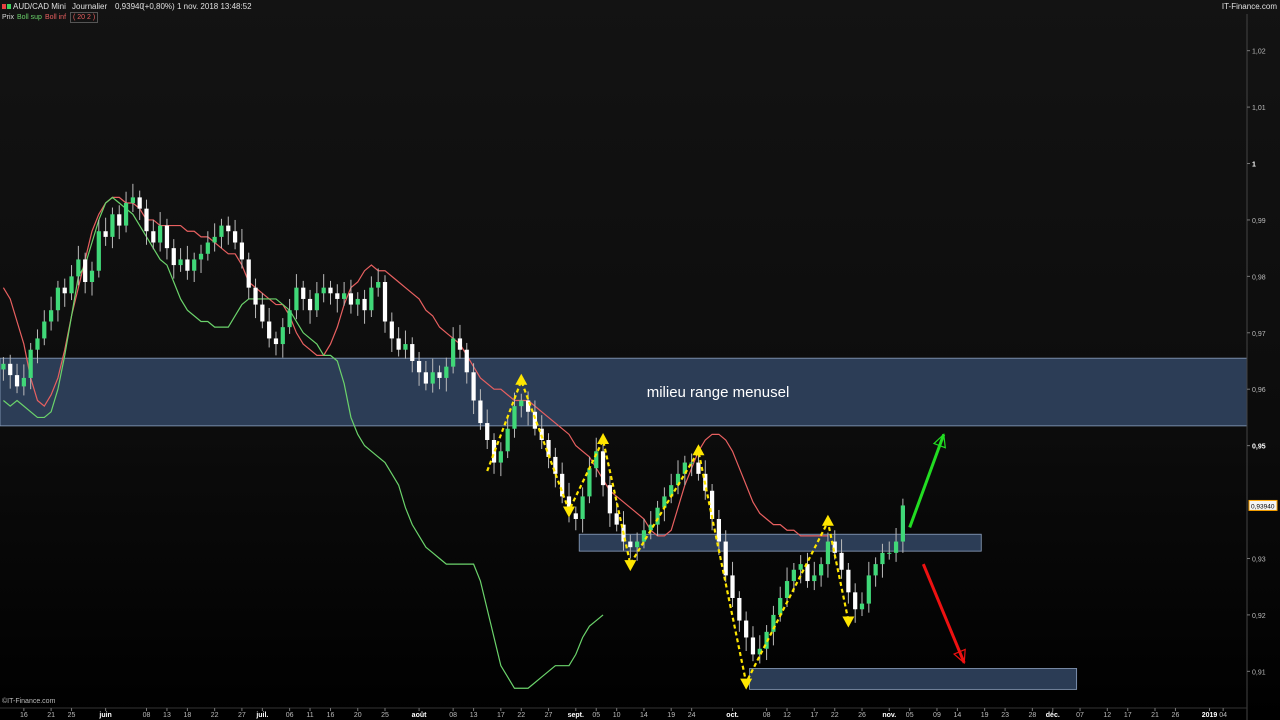 This screenshot has width=1280, height=720. Describe the element at coordinates (910, 715) in the screenshot. I see `x-tick-label: 05` at that location.